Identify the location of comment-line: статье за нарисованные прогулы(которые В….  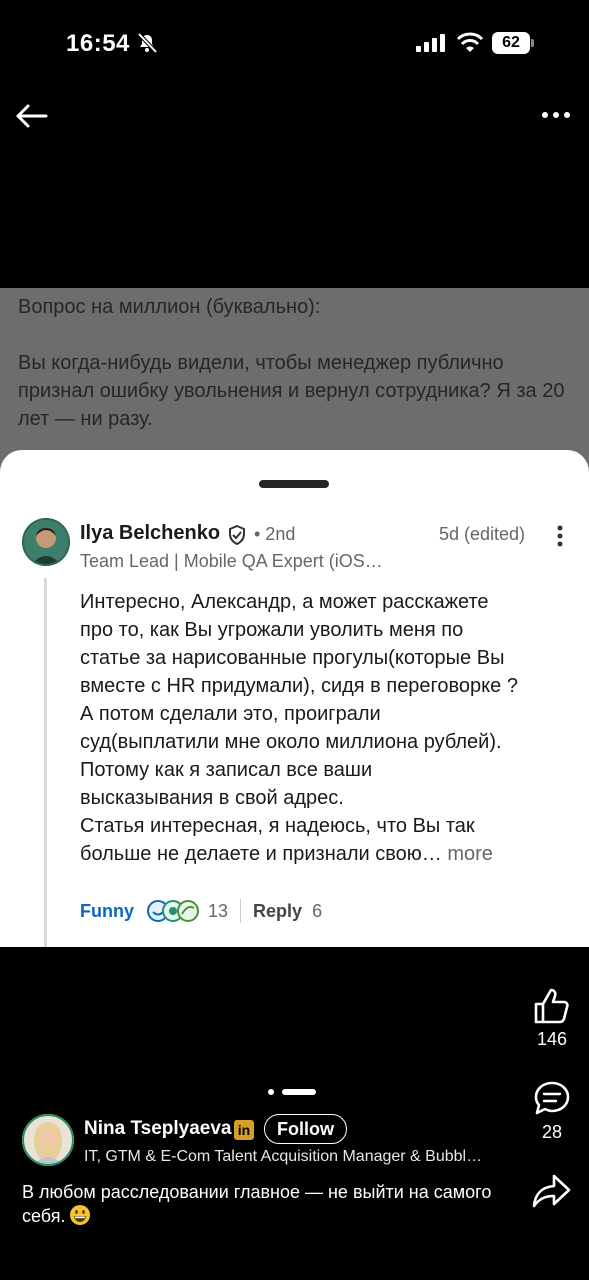
(292, 658).